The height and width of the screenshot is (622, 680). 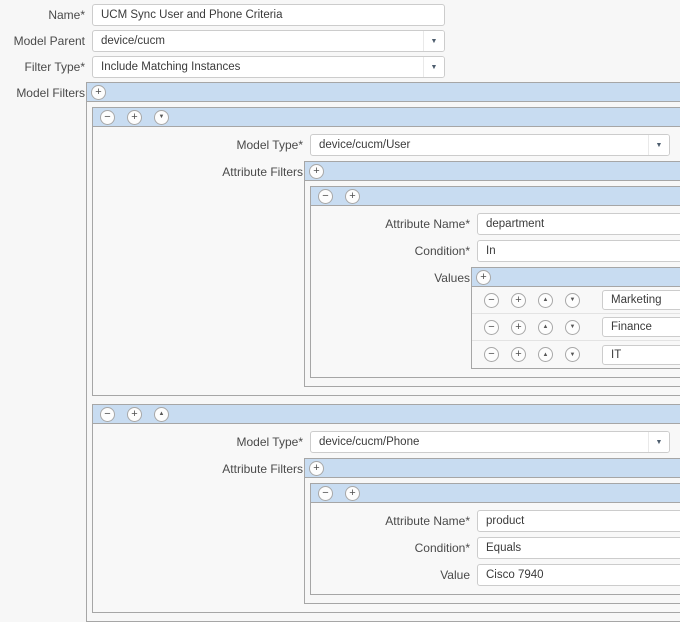 I want to click on values-label: Values, so click(x=452, y=278).